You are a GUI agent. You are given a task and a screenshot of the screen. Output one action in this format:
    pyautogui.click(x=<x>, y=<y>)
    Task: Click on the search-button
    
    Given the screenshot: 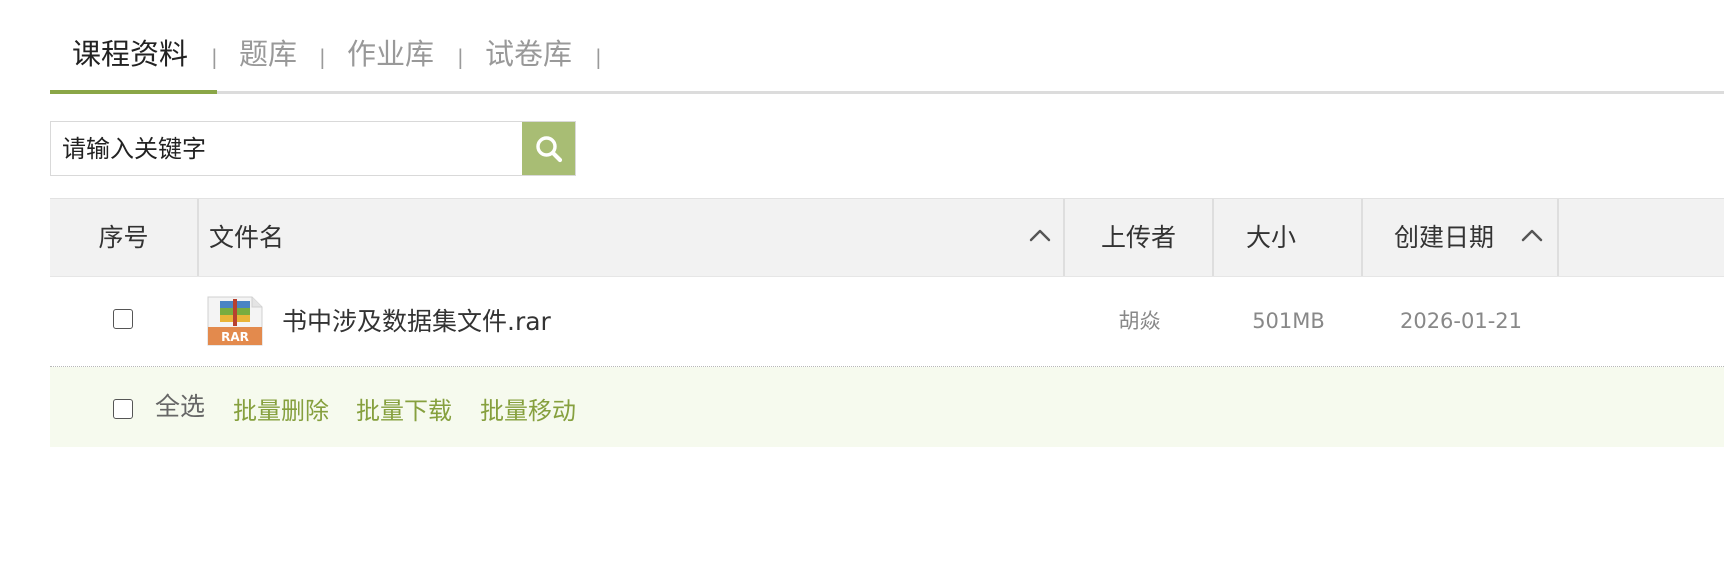 What is the action you would take?
    pyautogui.click(x=548, y=148)
    